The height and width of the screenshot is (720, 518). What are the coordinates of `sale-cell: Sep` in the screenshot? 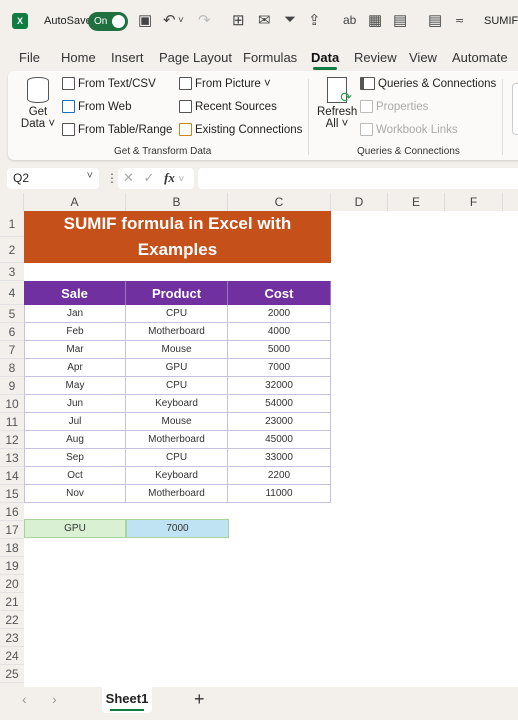 It's located at (75, 458).